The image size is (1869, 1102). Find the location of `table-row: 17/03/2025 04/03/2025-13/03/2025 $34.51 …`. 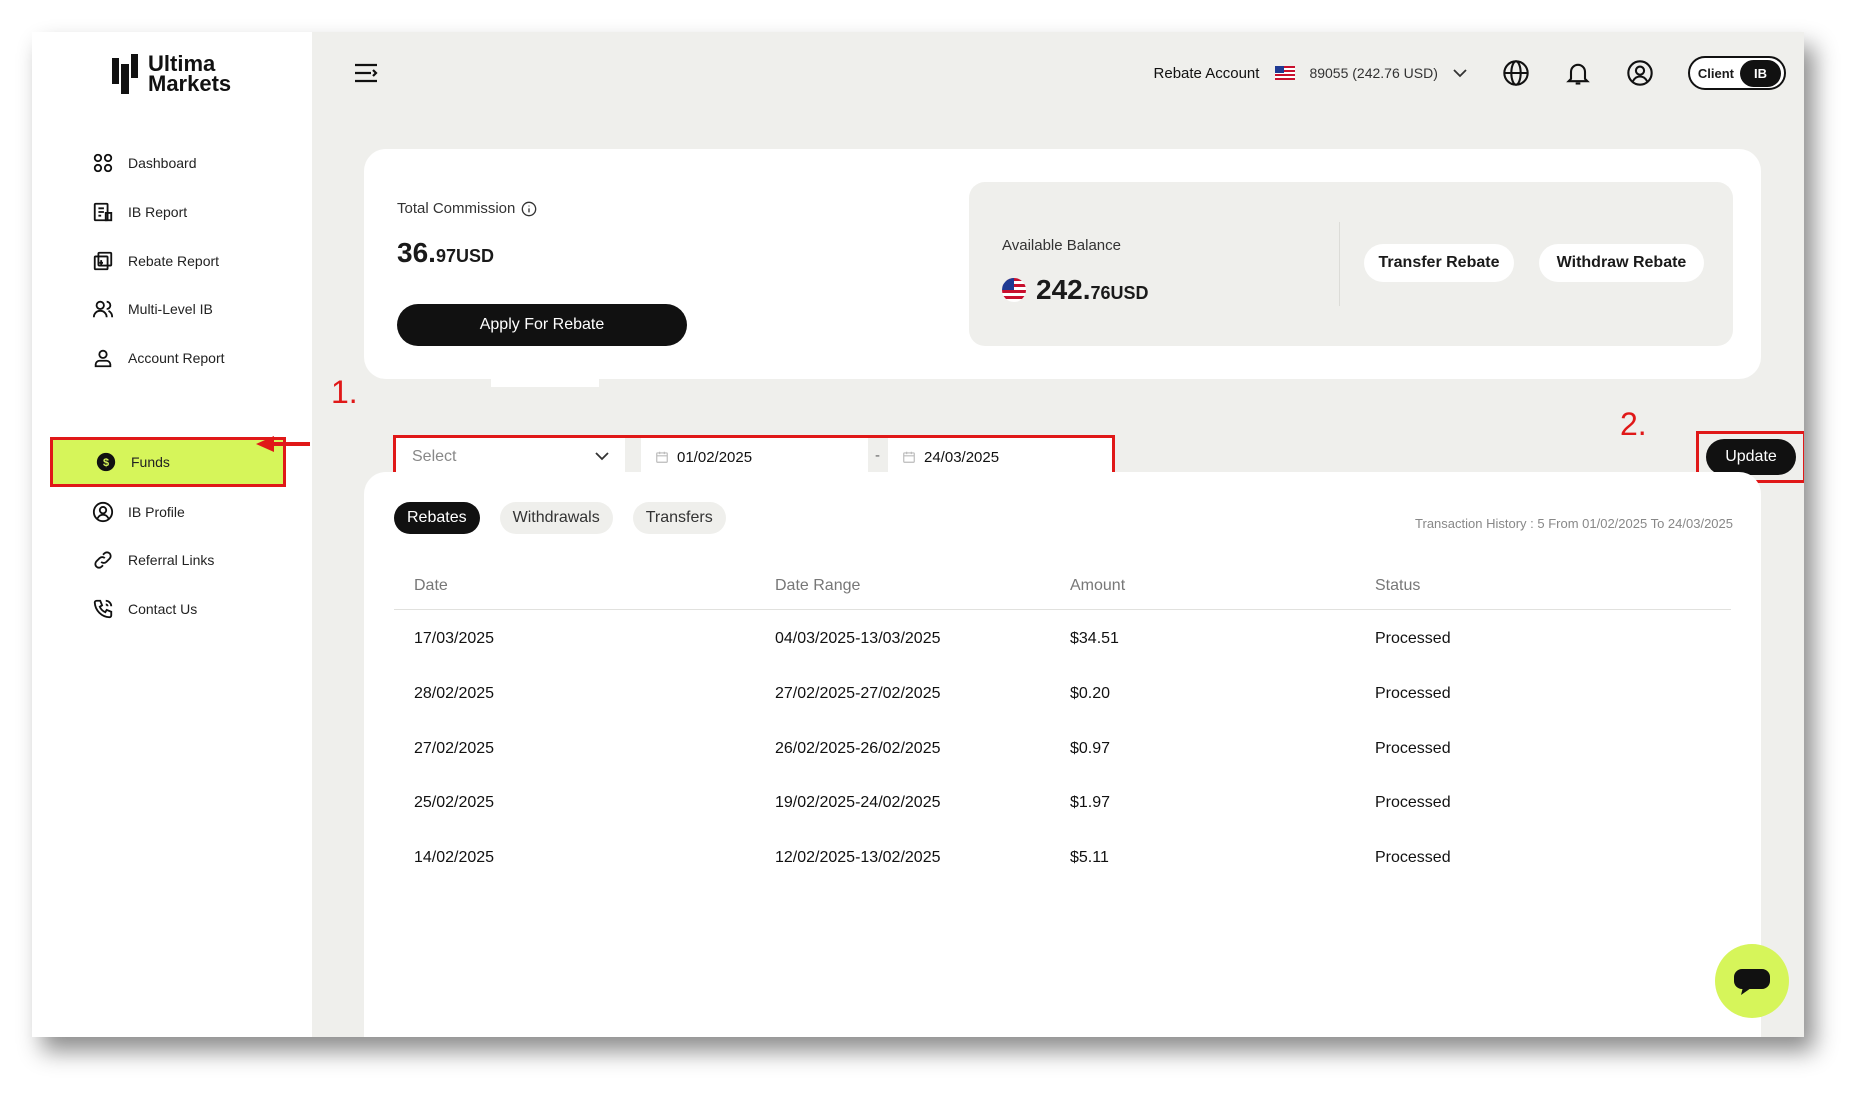

table-row: 17/03/2025 04/03/2025-13/03/2025 $34.51 … is located at coordinates (1062, 639).